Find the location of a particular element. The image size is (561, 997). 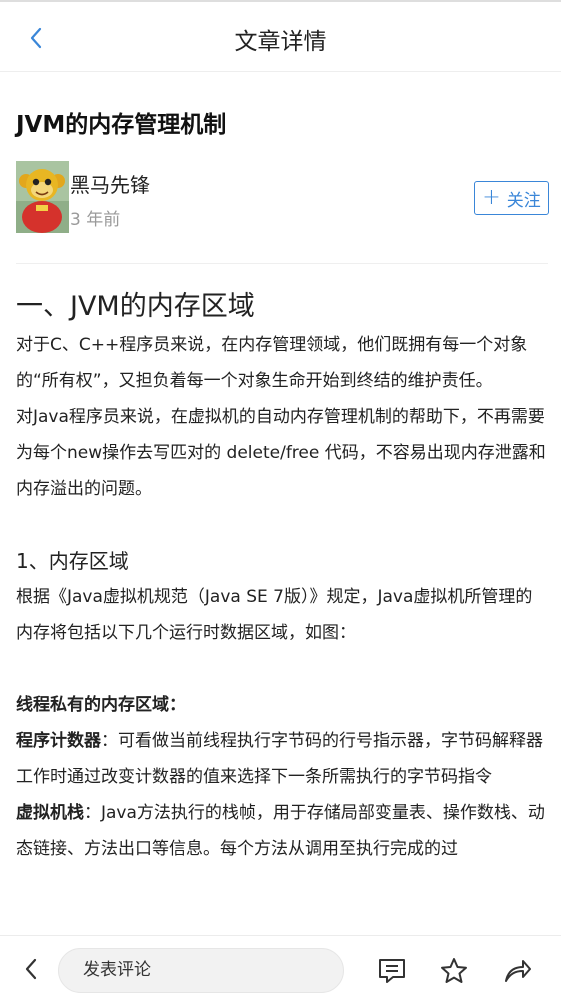

section-heading: 一、JVM的内存区域 is located at coordinates (135, 306).